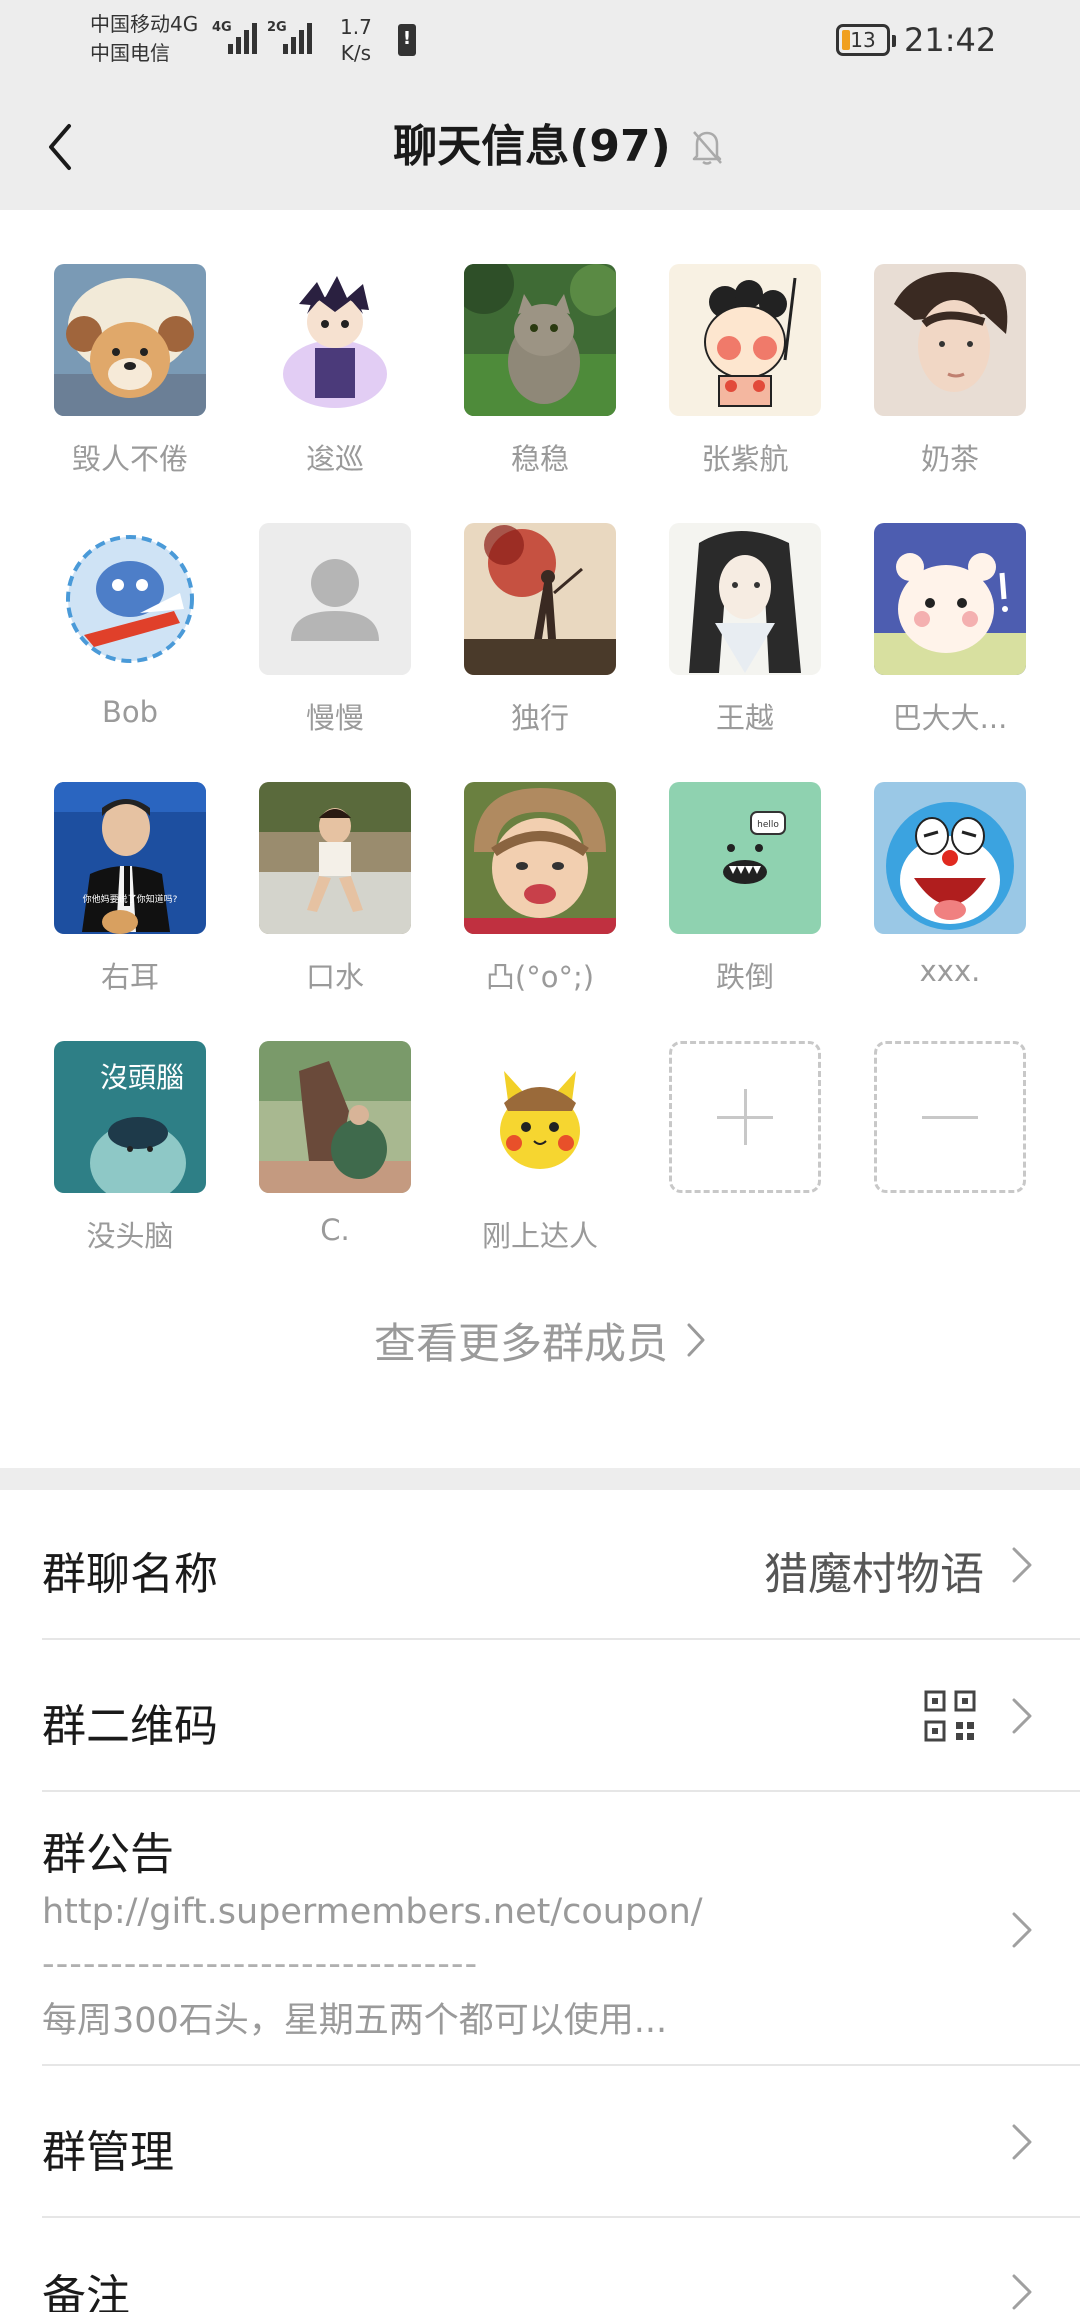 Image resolution: width=1080 pixels, height=2312 pixels. I want to click on add-member-button, so click(745, 1117).